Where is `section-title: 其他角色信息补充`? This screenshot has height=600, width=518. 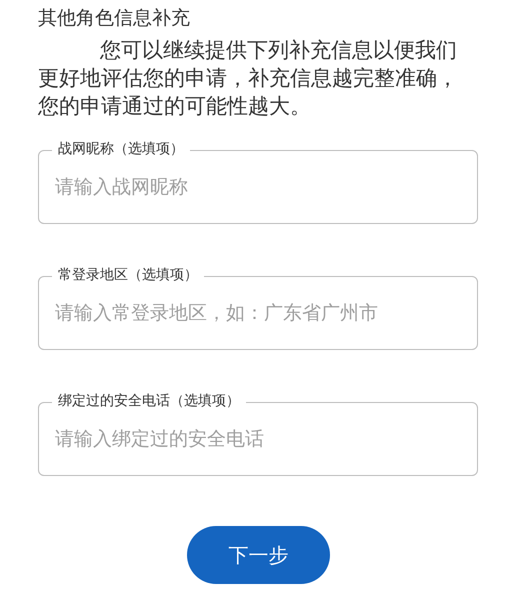 section-title: 其他角色信息补充 is located at coordinates (114, 18).